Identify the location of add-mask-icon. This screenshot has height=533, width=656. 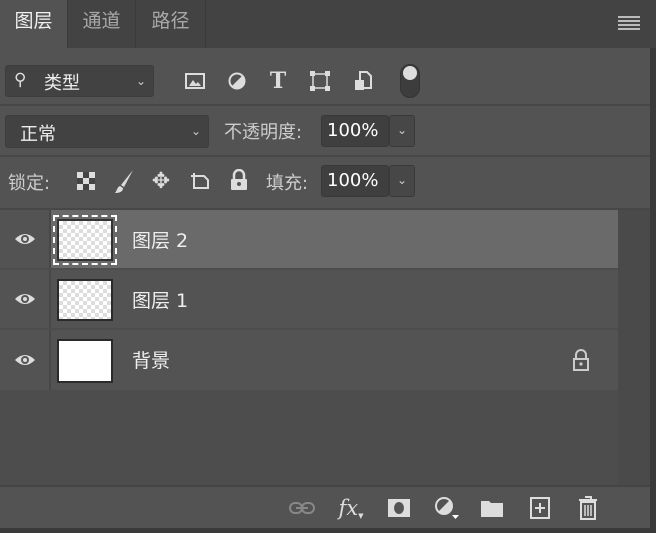
(399, 508).